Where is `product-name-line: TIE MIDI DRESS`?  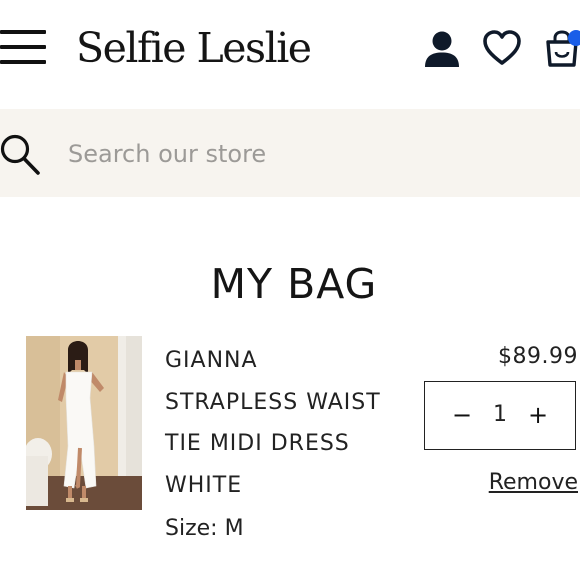 product-name-line: TIE MIDI DRESS is located at coordinates (257, 443).